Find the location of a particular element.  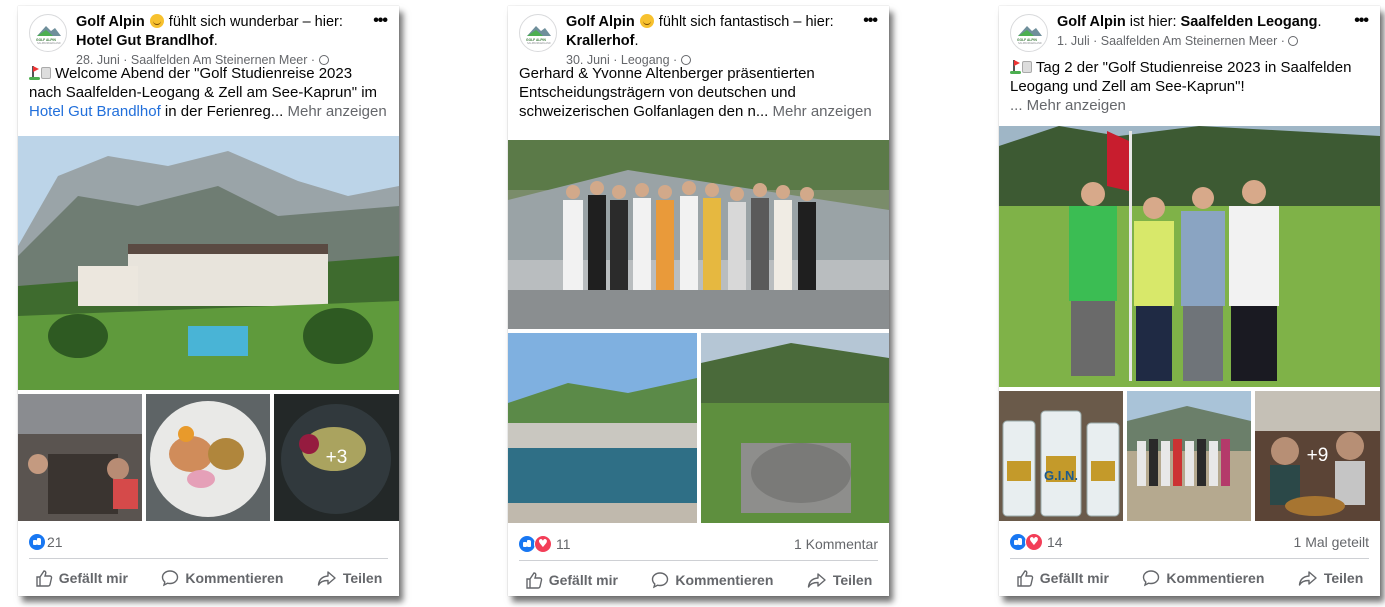

post-meta: 30. Juni · Leogang · is located at coordinates (710, 60).